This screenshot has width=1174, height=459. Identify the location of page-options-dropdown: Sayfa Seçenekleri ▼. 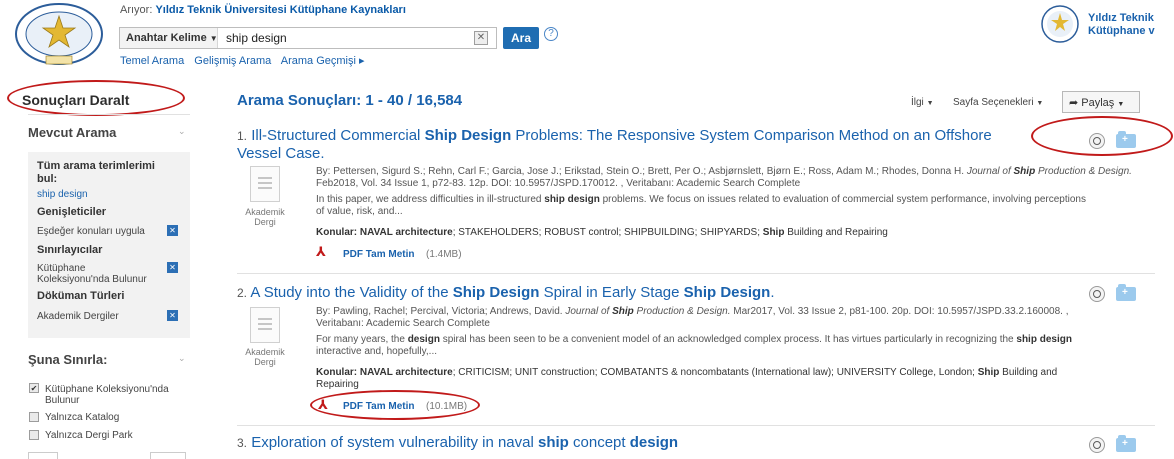
(998, 102).